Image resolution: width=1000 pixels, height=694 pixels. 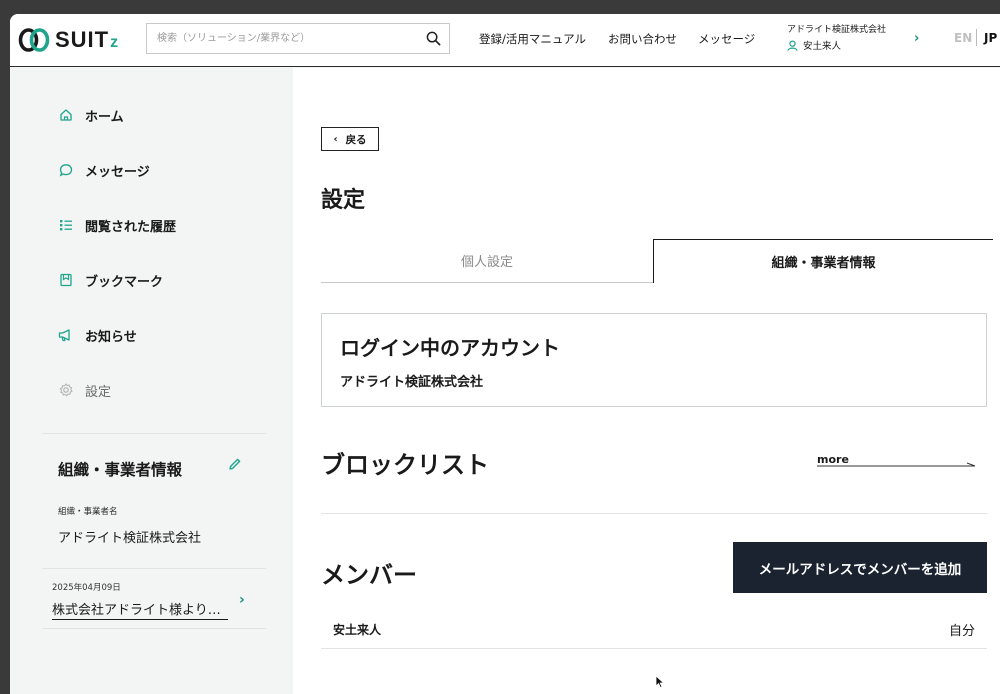 What do you see at coordinates (120, 470) in the screenshot?
I see `sidebar-org-title: 組織・事業者情報` at bounding box center [120, 470].